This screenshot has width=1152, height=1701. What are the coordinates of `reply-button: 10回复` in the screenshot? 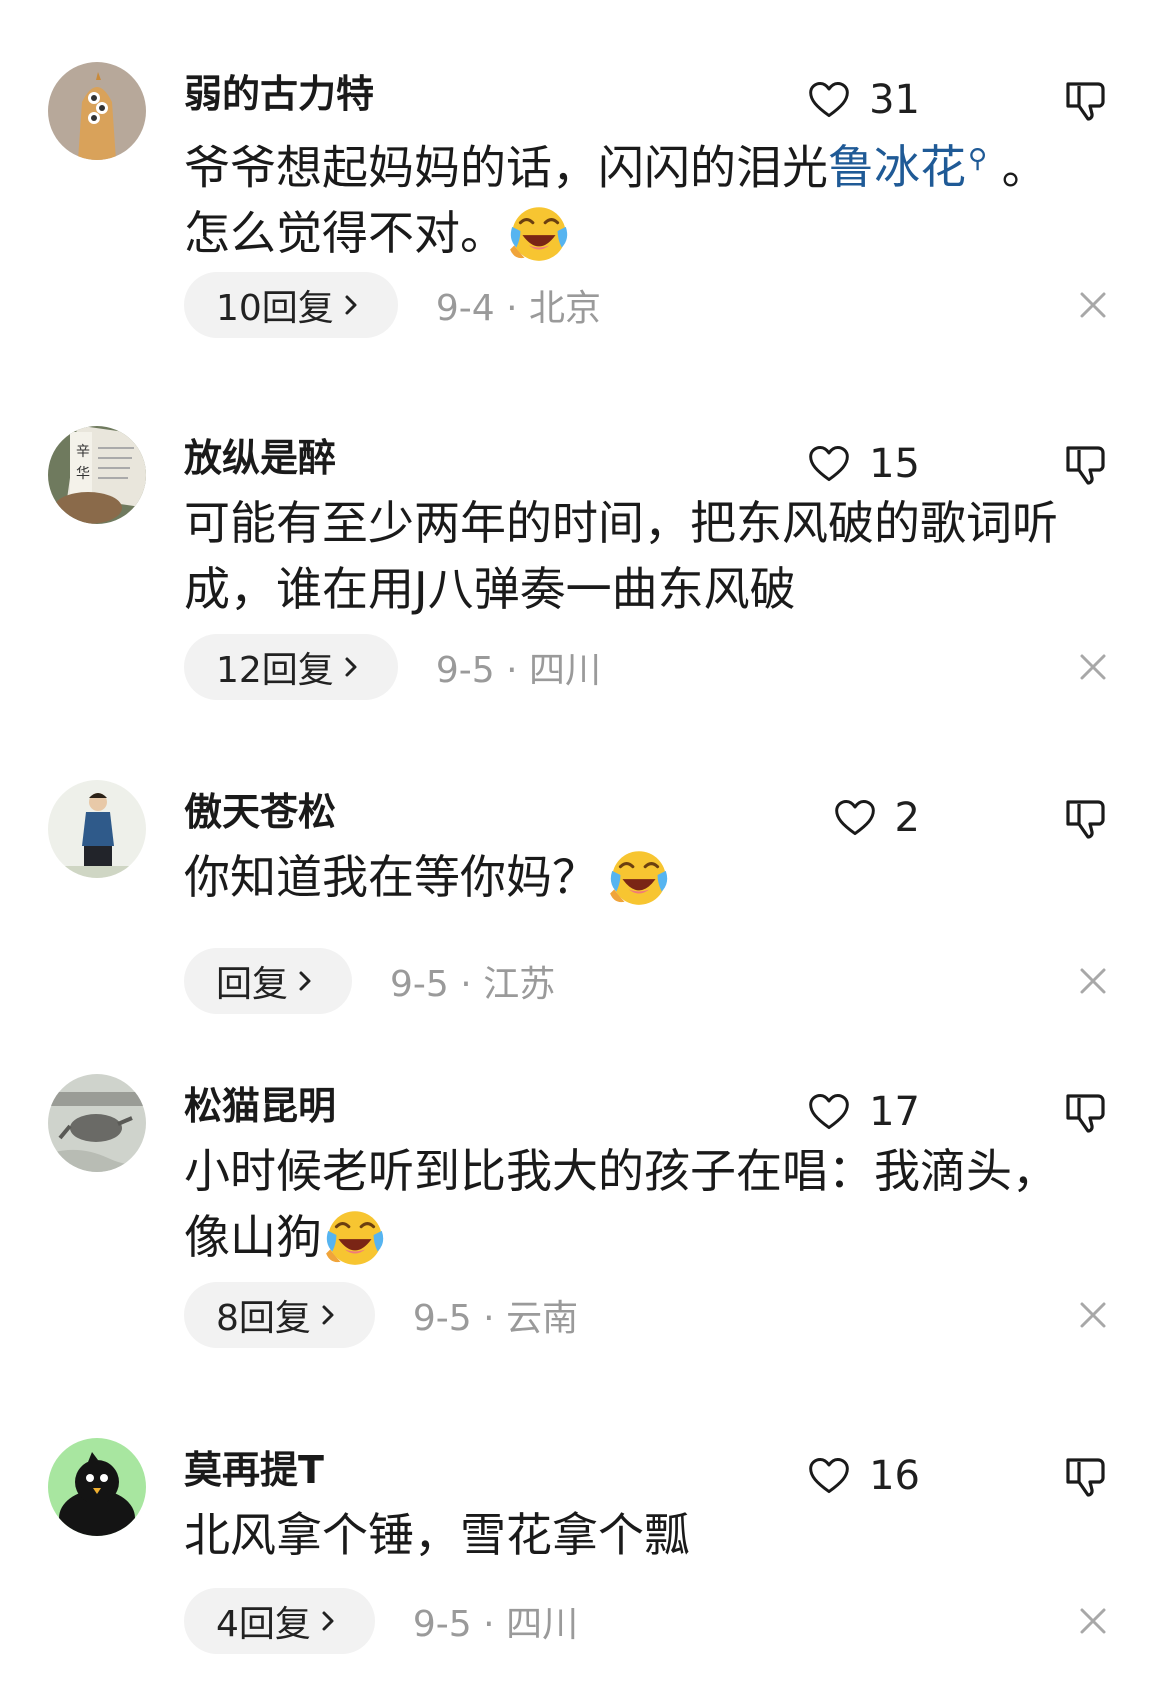 It's located at (291, 305).